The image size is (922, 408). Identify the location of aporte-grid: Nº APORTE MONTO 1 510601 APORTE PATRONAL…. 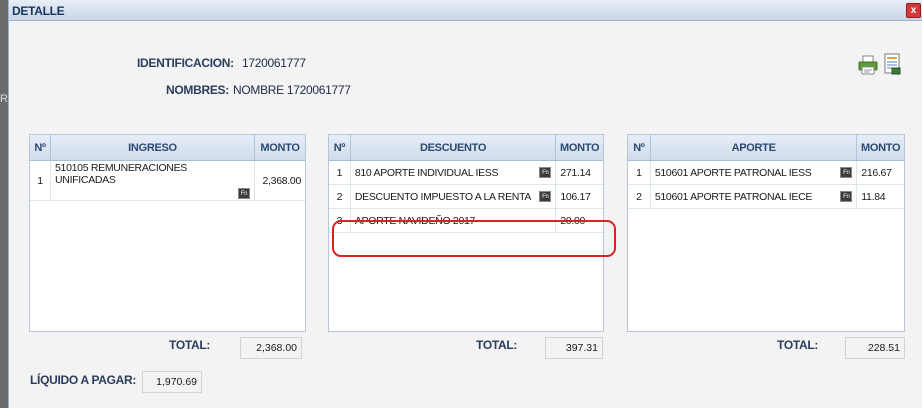
(766, 233).